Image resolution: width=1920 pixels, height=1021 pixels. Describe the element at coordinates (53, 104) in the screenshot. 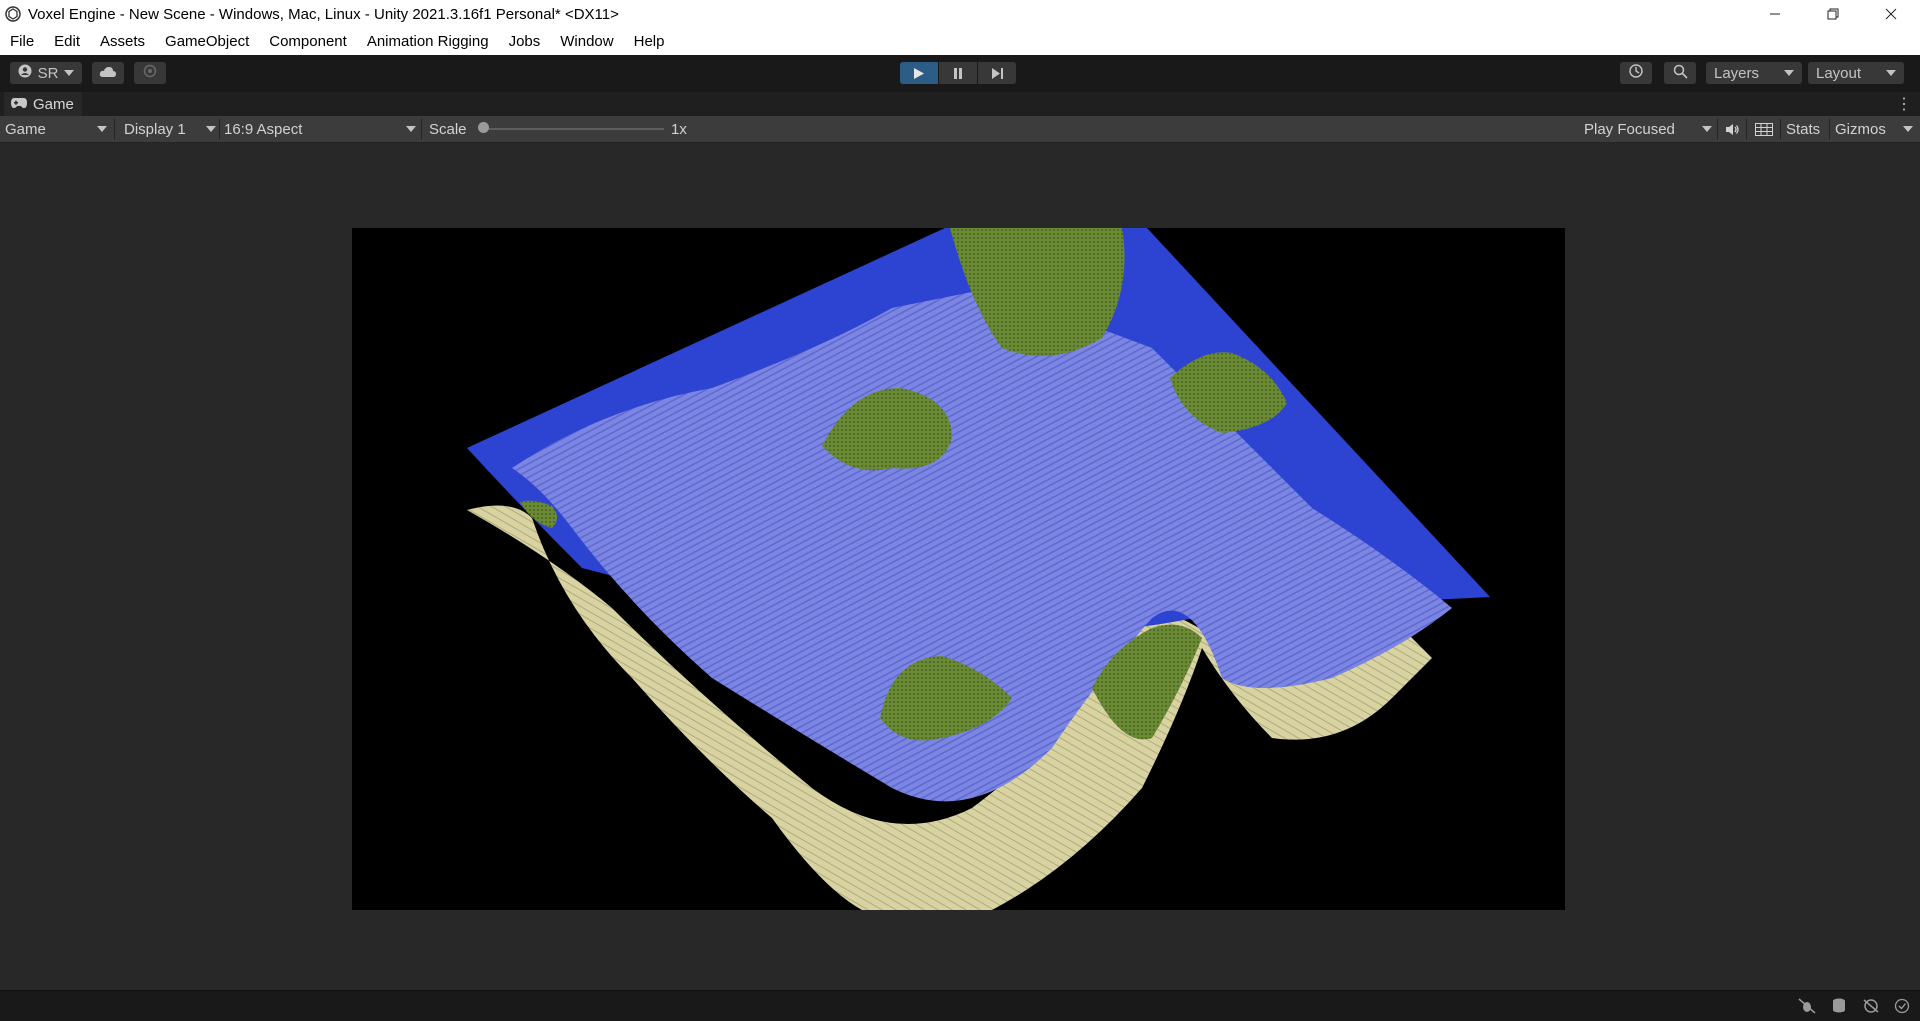

I see `tab-game-label: Game` at that location.